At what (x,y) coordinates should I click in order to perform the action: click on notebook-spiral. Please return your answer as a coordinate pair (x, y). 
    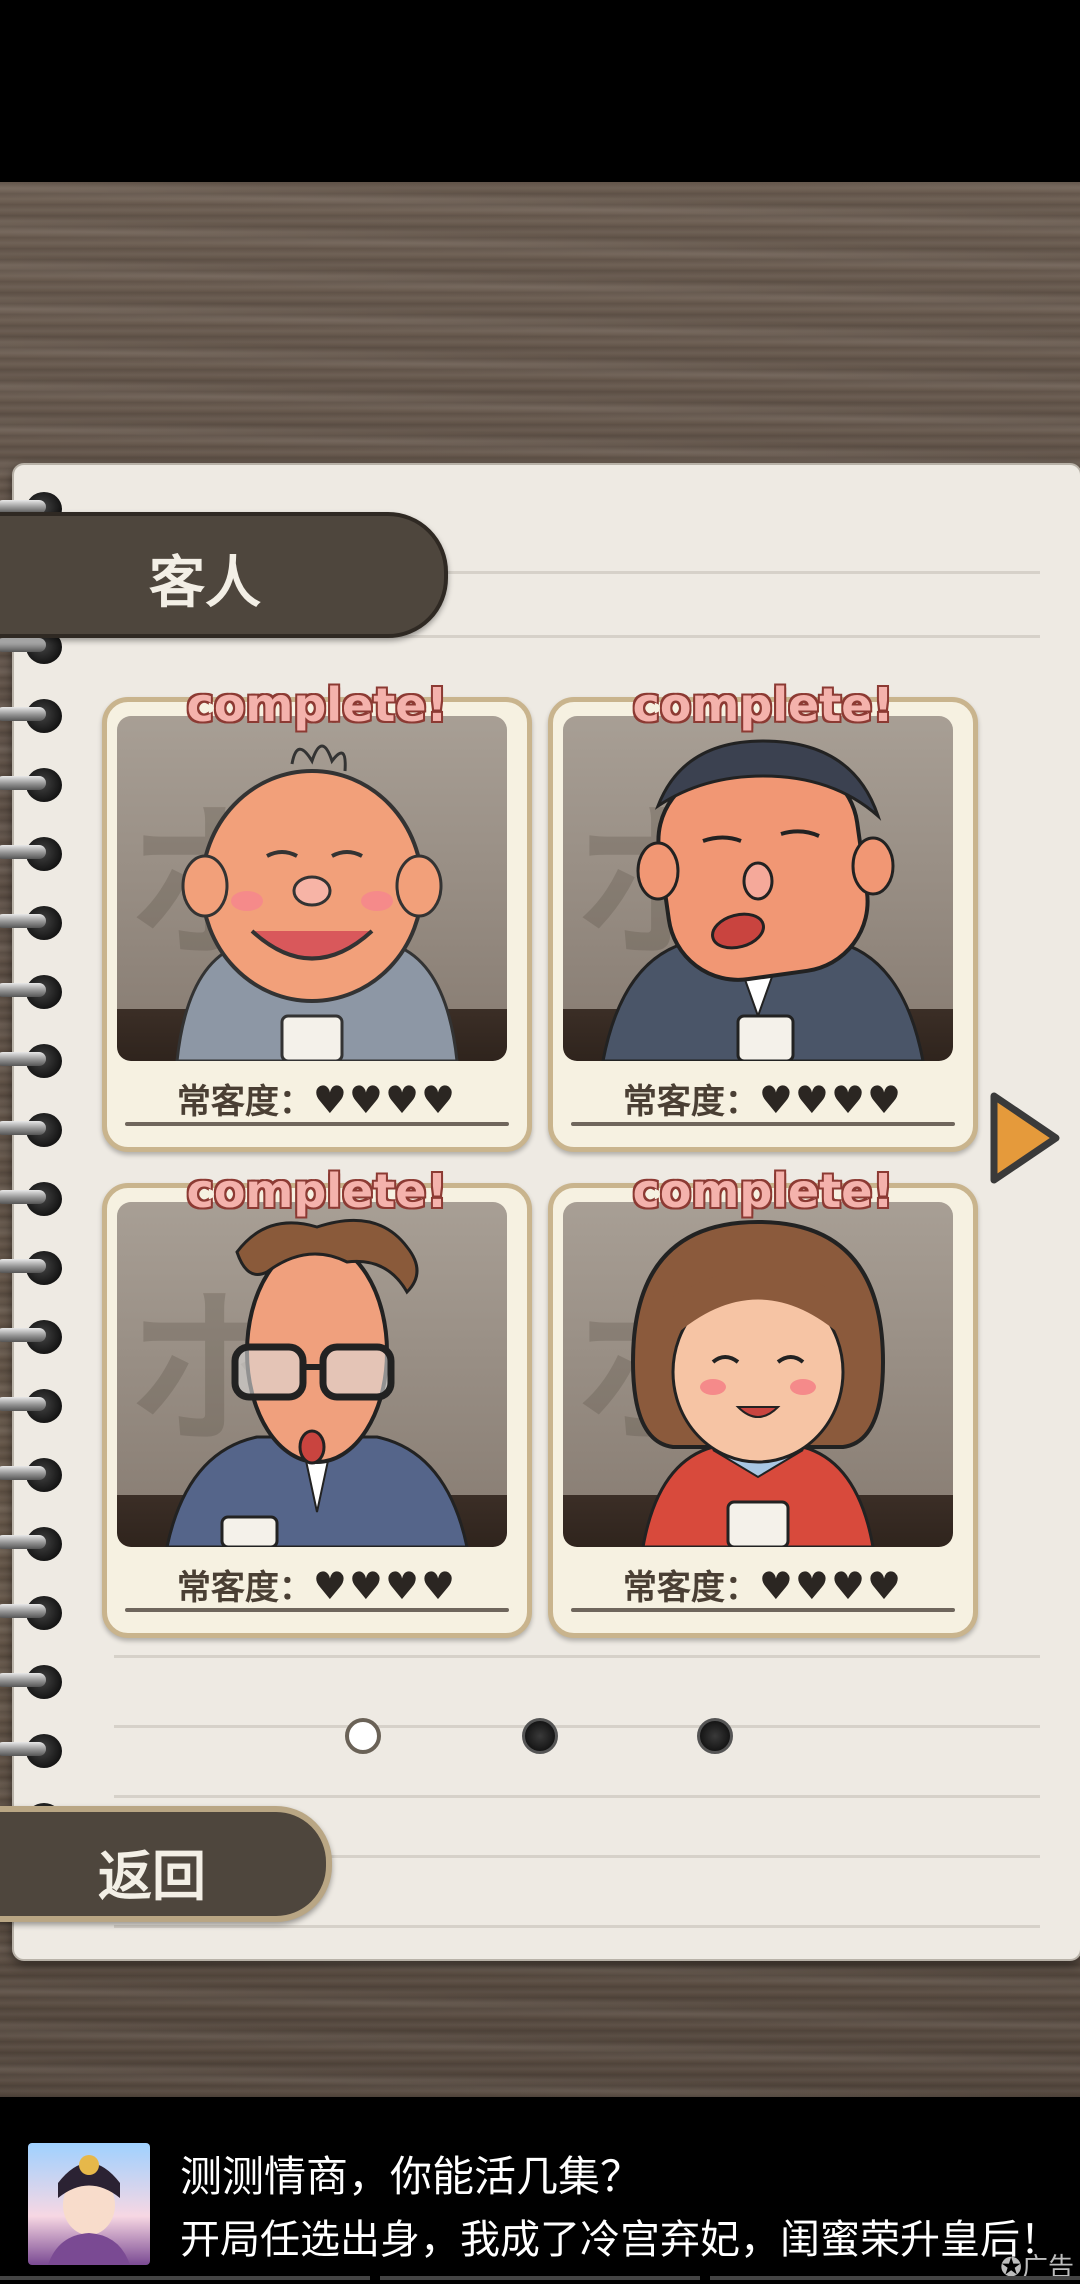
    Looking at the image, I should click on (35, 1210).